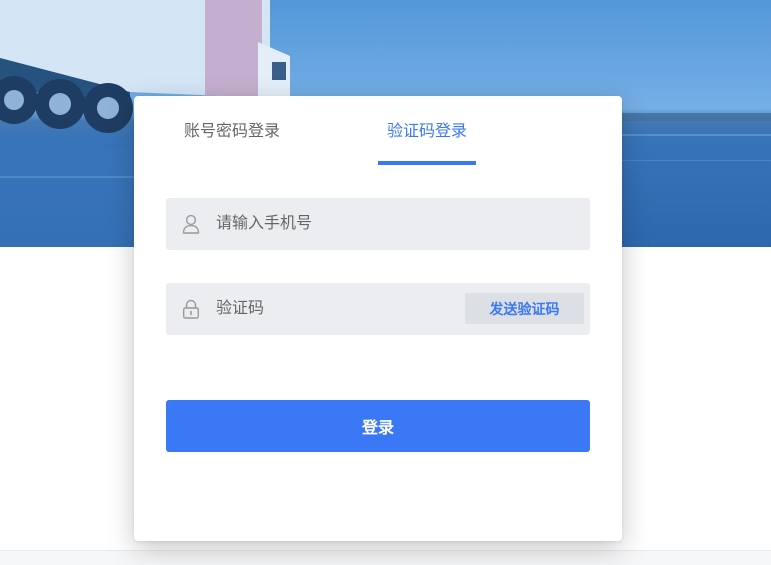 The height and width of the screenshot is (565, 771). I want to click on tab-password-login: 账号密码登录, so click(232, 132).